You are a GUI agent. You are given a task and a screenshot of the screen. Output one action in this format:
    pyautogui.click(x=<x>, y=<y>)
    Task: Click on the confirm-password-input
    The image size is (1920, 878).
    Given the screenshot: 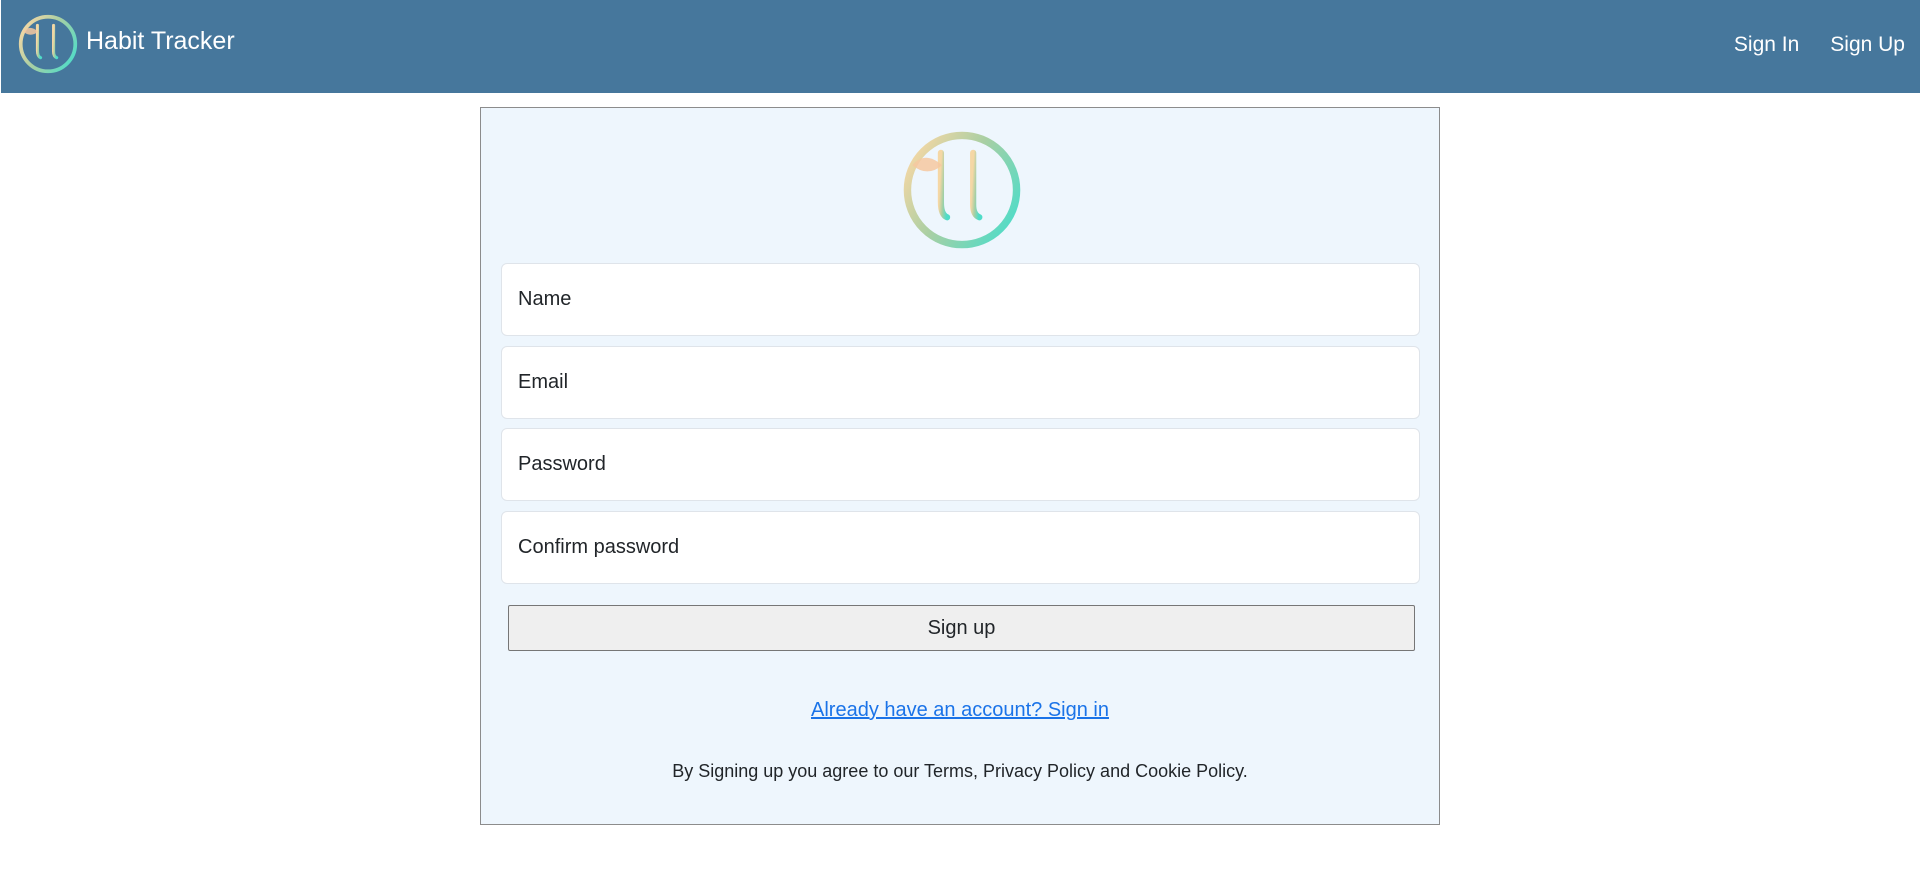 What is the action you would take?
    pyautogui.click(x=960, y=547)
    